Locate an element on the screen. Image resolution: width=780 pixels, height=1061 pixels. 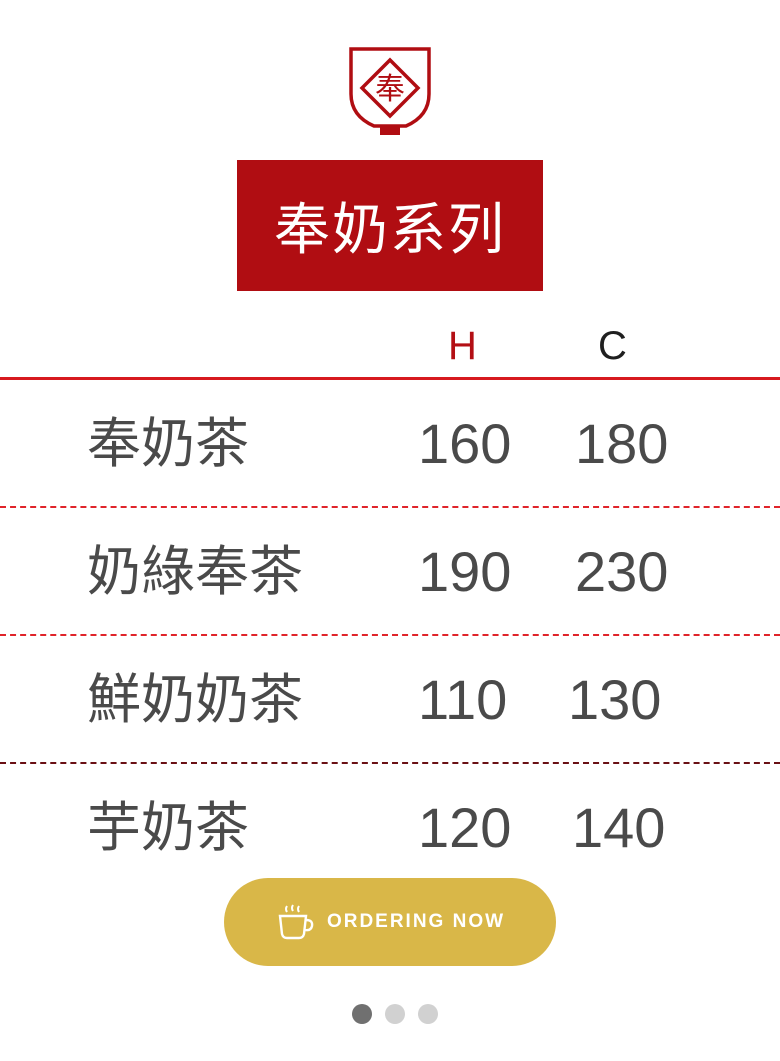
price-hot: 160 is located at coordinates (465, 443).